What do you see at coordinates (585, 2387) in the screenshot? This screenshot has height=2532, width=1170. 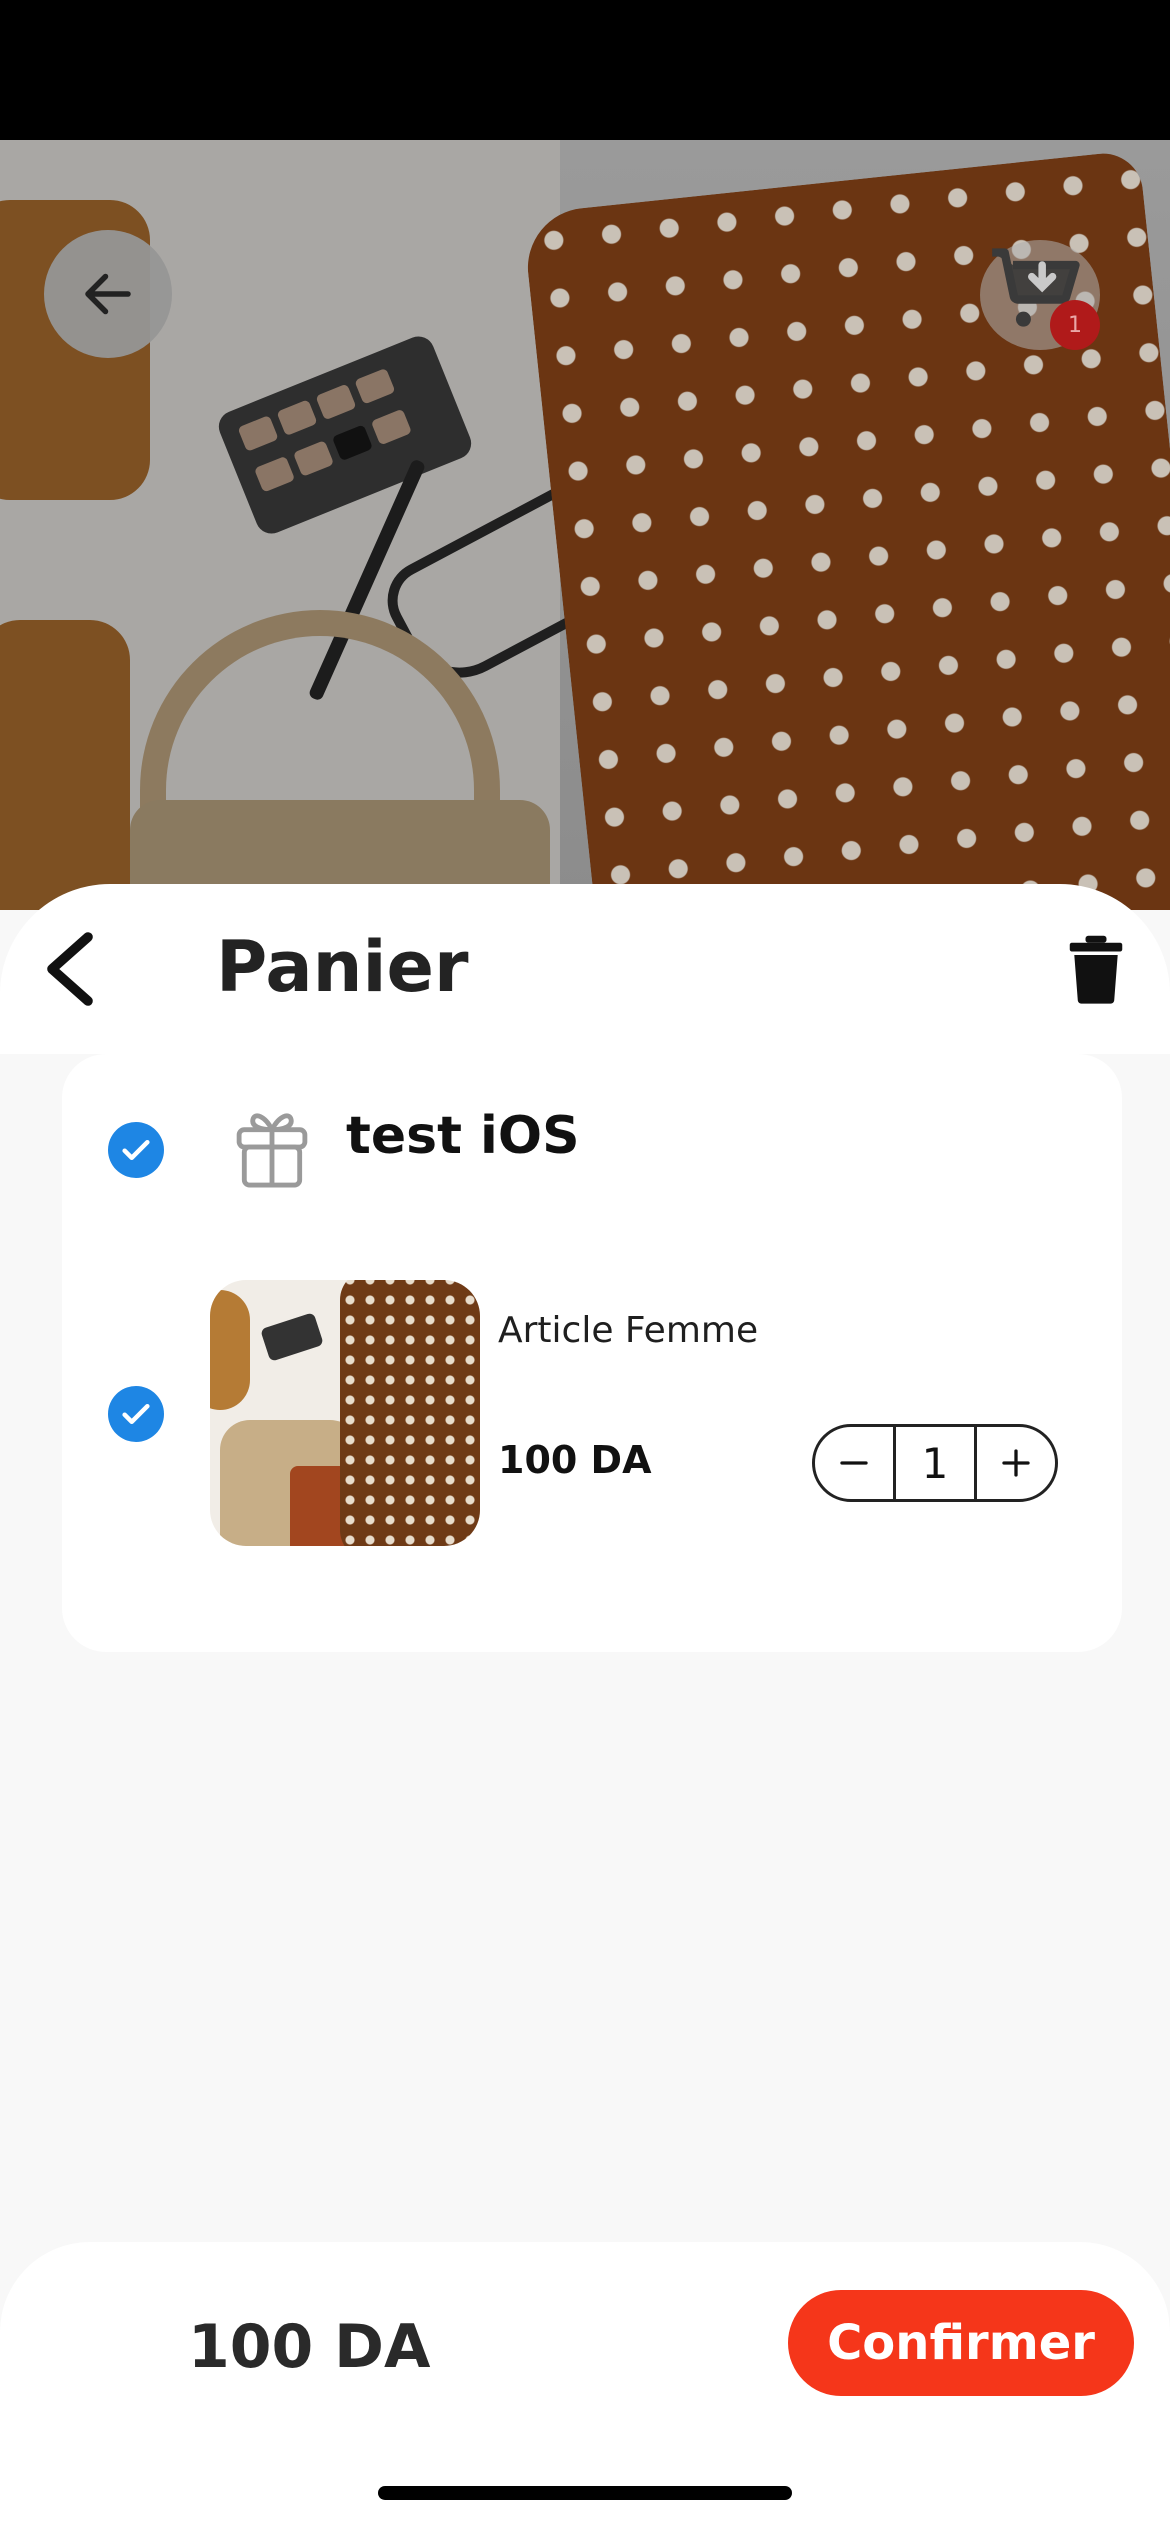 I see `checkout-bar: 100 DA Confirmer` at bounding box center [585, 2387].